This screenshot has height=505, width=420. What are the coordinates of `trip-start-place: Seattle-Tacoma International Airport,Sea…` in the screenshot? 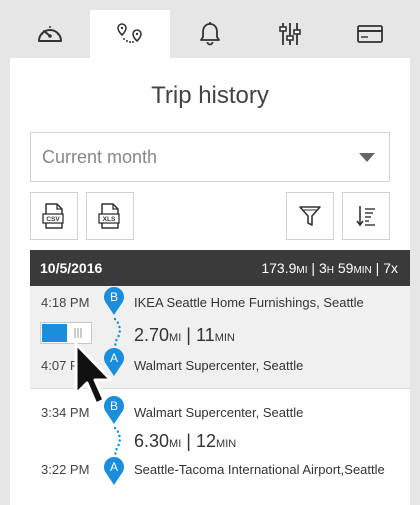 It's located at (259, 469).